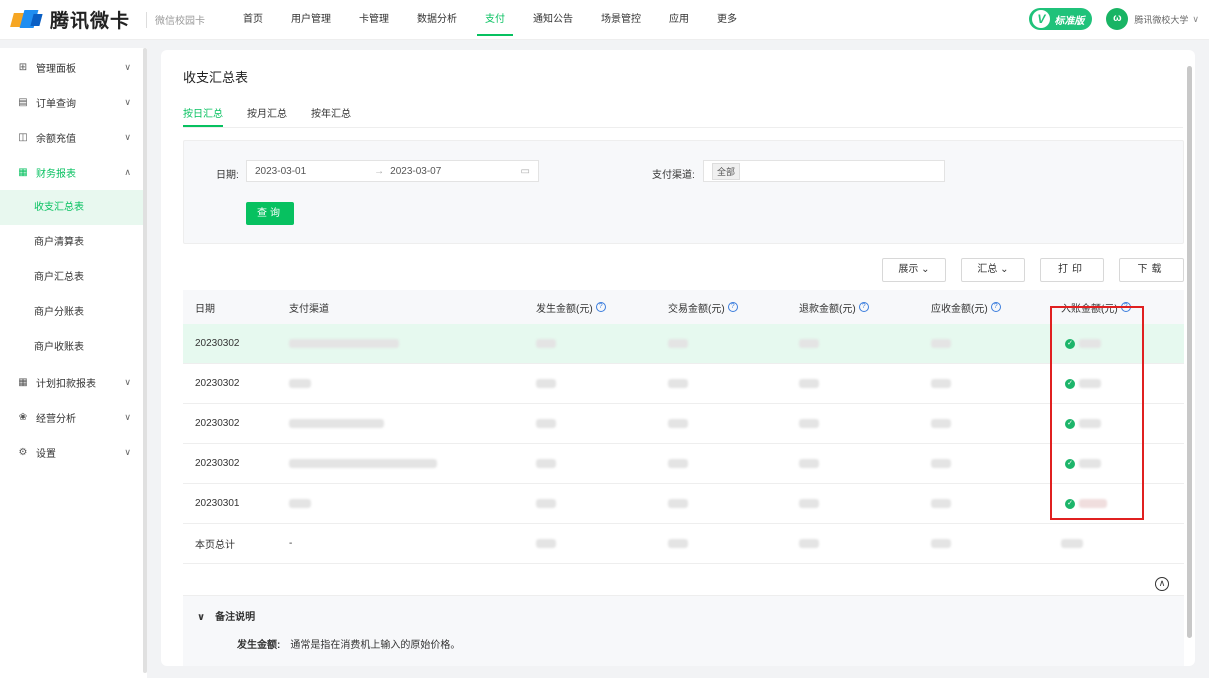 The image size is (1209, 678). I want to click on page-title: 收支汇总表, so click(216, 77).